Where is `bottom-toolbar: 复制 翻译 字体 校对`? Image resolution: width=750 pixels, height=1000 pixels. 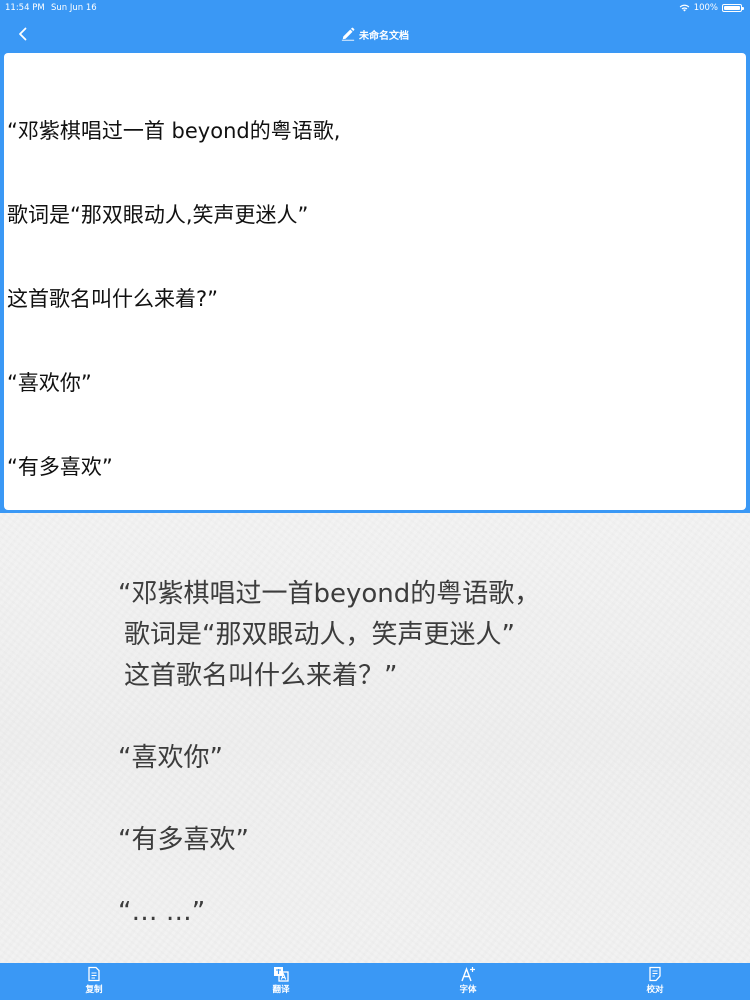
bottom-toolbar: 复制 翻译 字体 校对 is located at coordinates (375, 981).